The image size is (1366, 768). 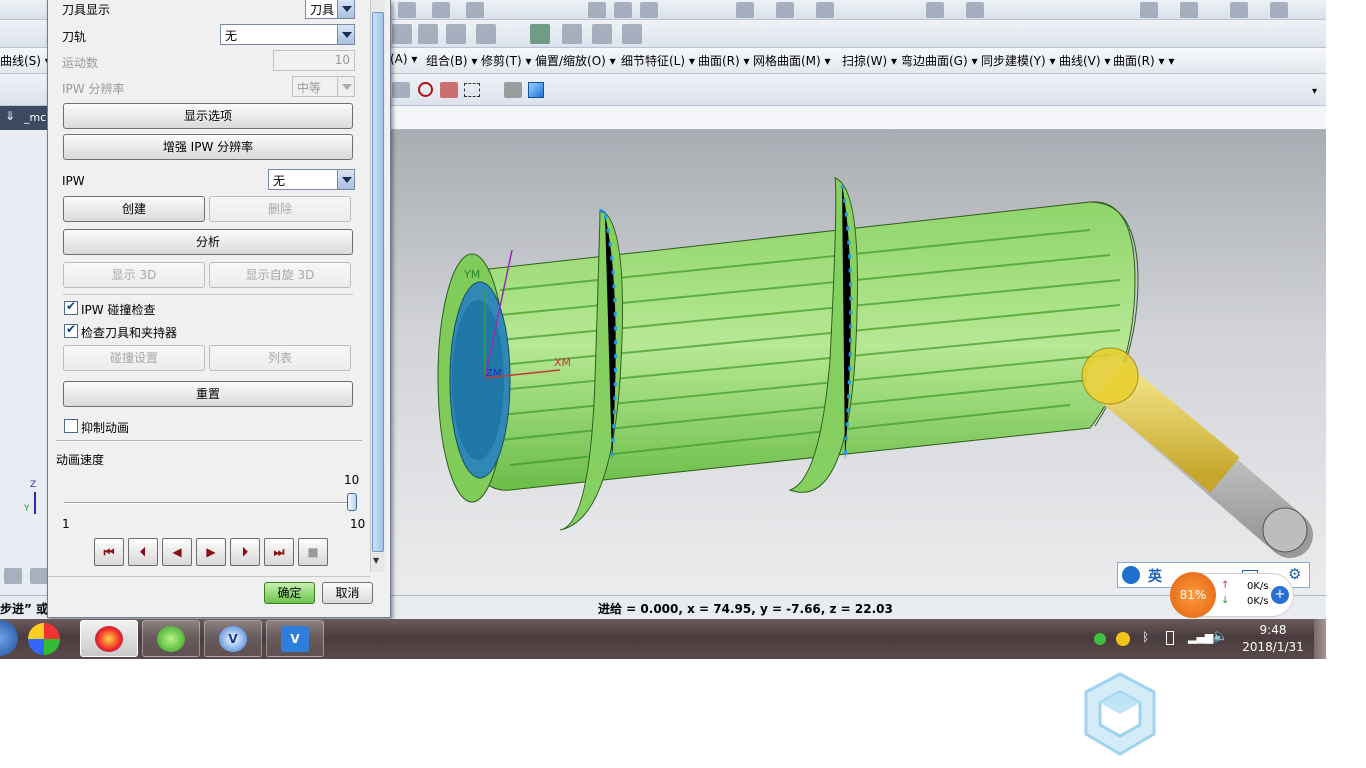 What do you see at coordinates (1220, 636) in the screenshot?
I see `volume-icon: 🔈` at bounding box center [1220, 636].